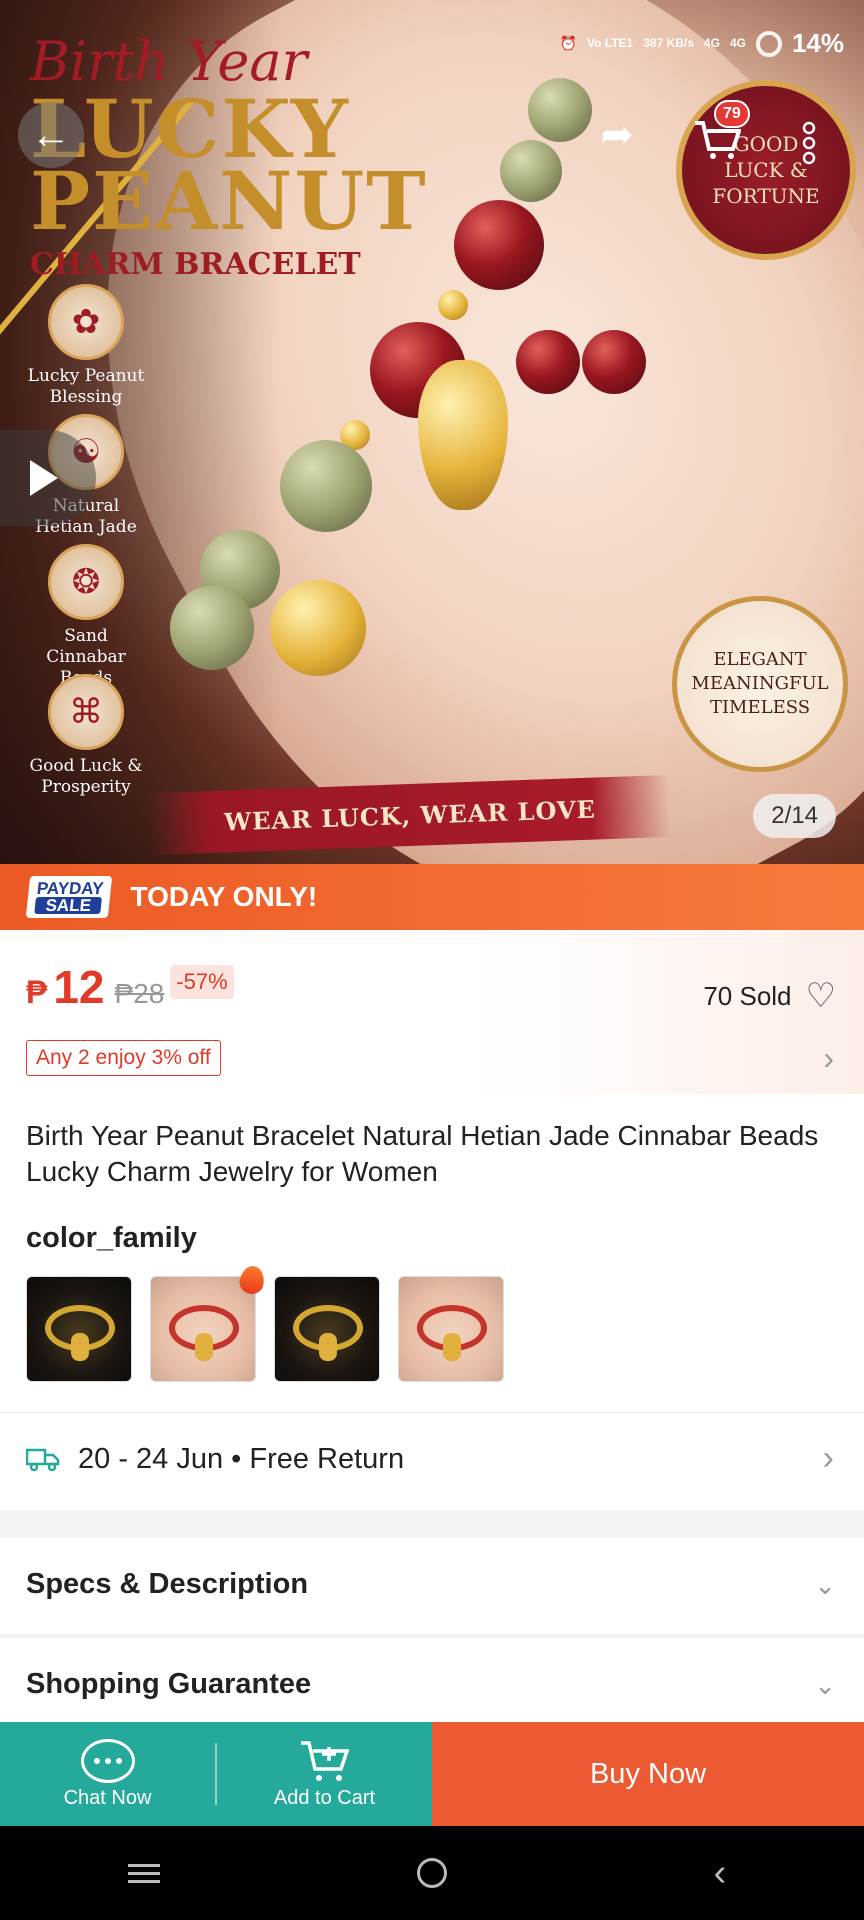  I want to click on battery-ring-icon, so click(768, 43).